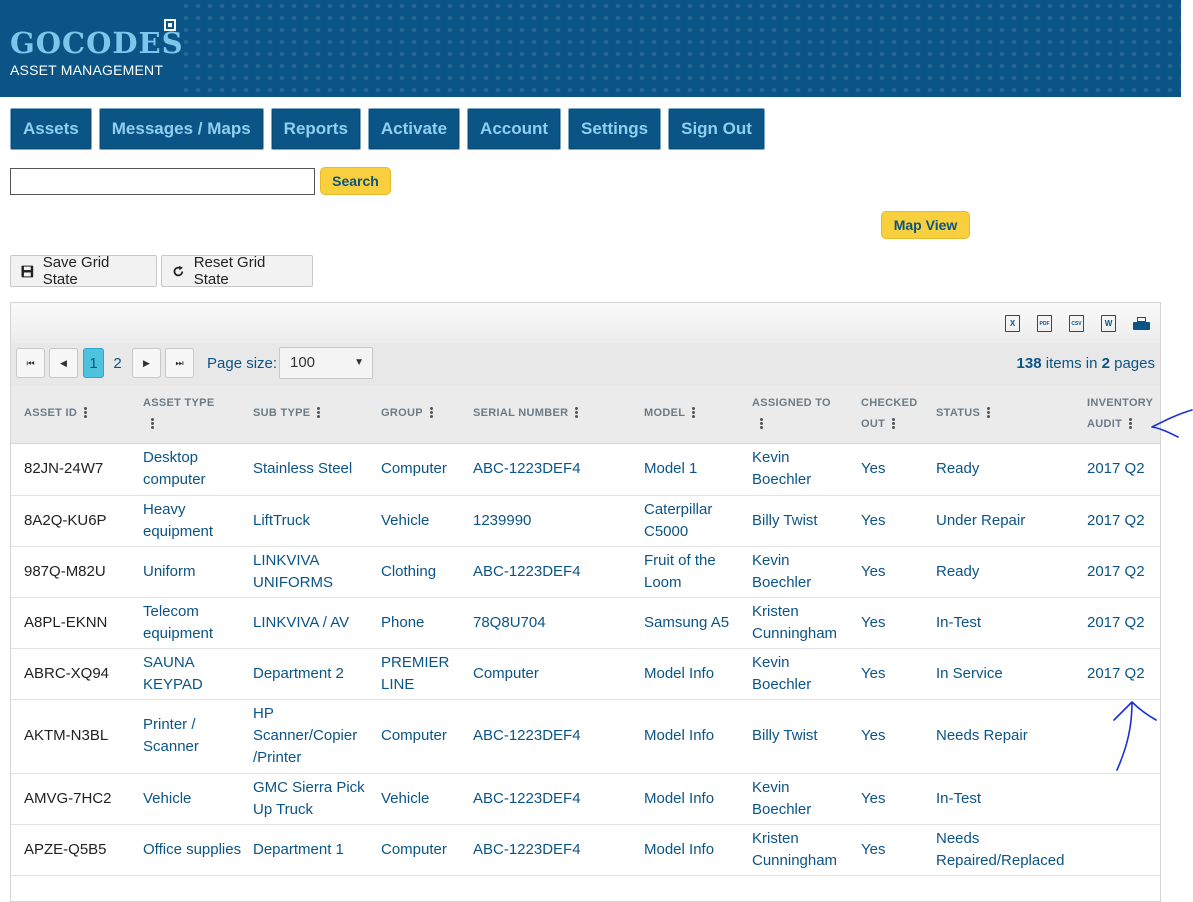 The image size is (1193, 902). What do you see at coordinates (313, 849) in the screenshot?
I see `cell-sub-type: Department 1` at bounding box center [313, 849].